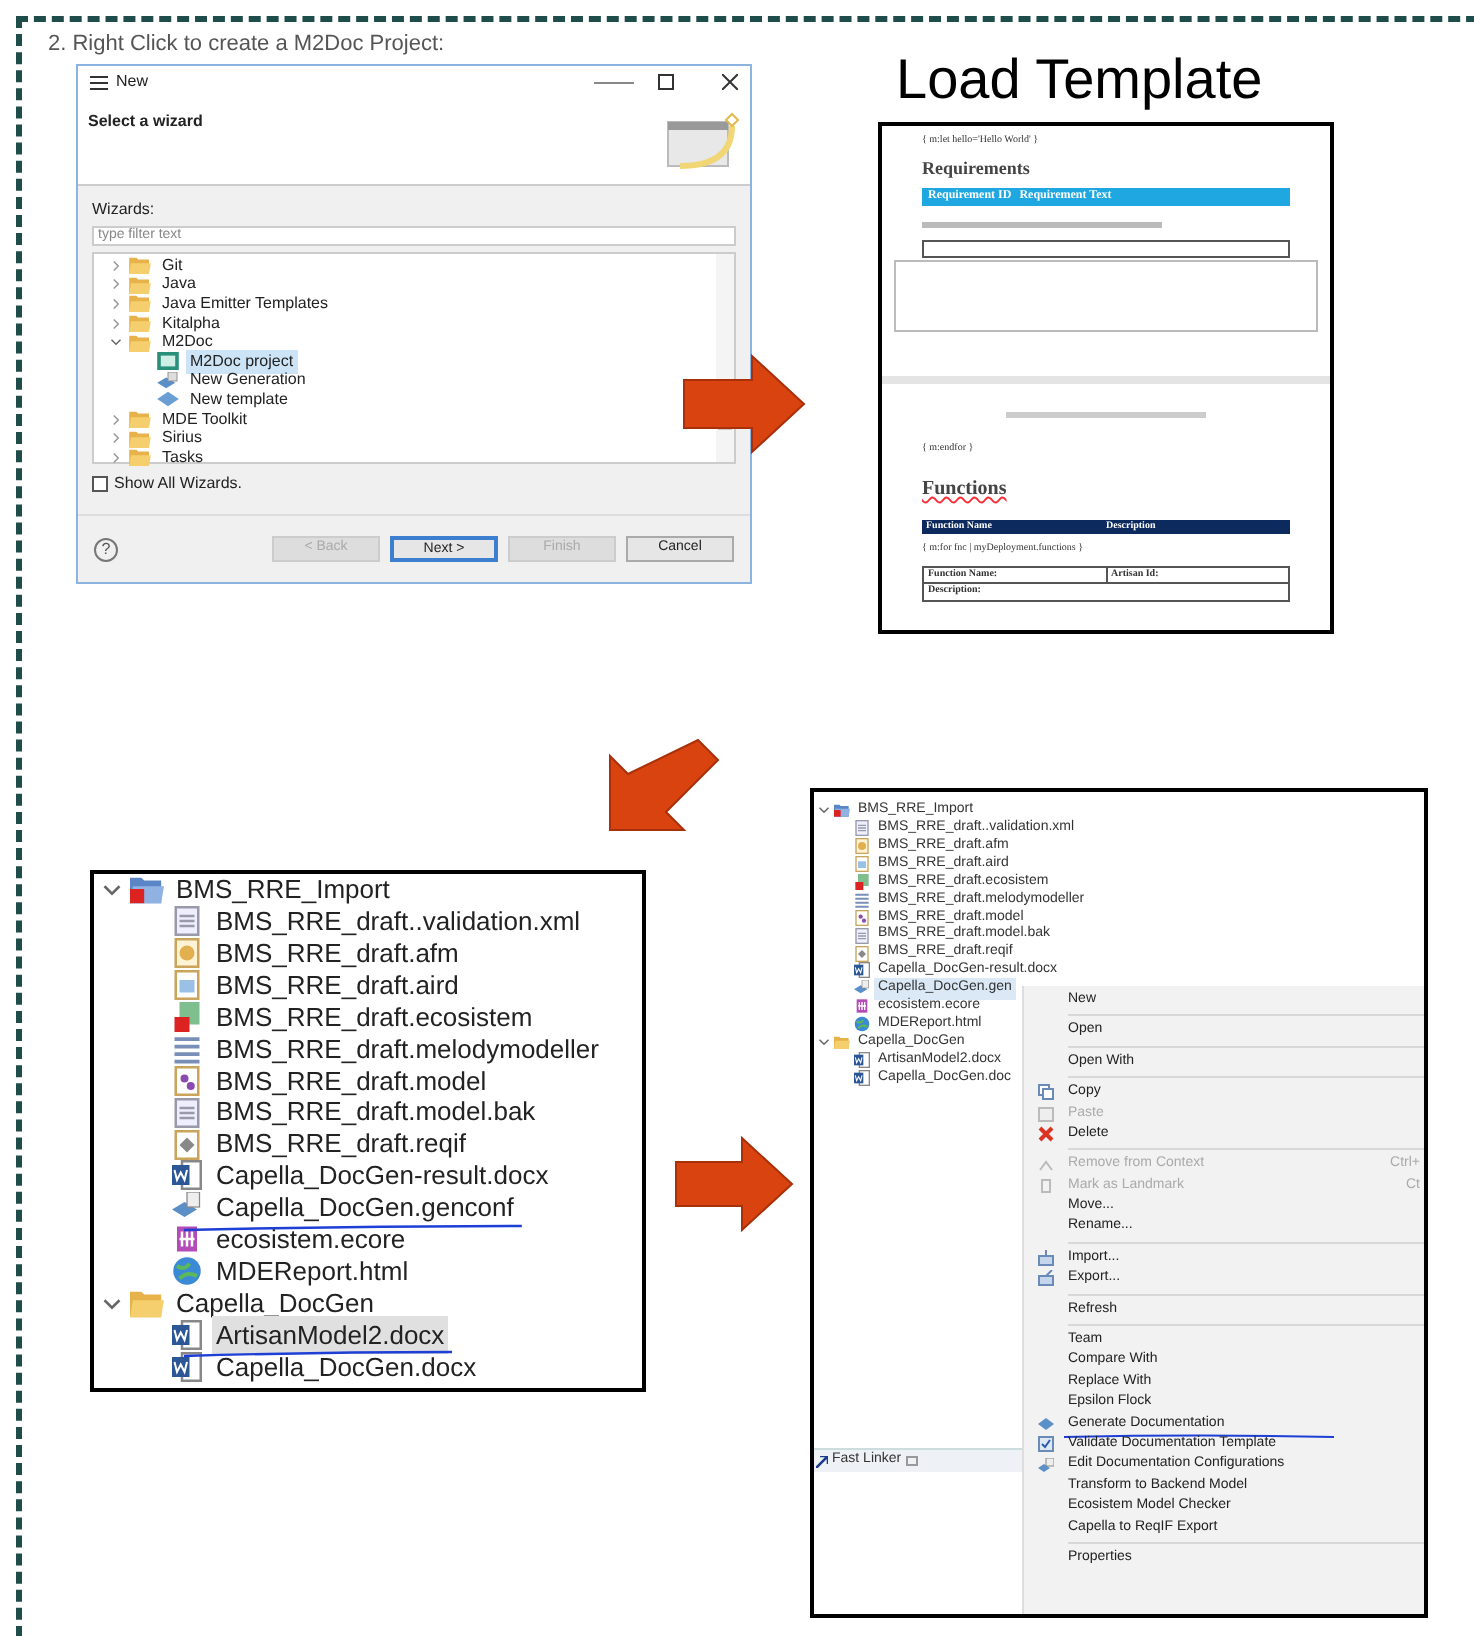  I want to click on tree-item: Kitalpha, so click(191, 323).